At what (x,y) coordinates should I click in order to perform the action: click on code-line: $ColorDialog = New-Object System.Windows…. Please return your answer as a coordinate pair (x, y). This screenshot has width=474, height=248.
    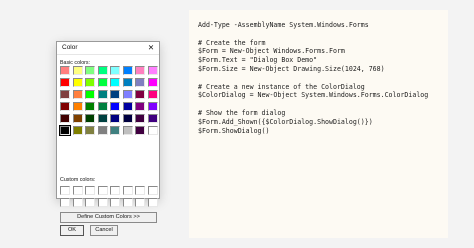
    Looking at the image, I should click on (313, 95).